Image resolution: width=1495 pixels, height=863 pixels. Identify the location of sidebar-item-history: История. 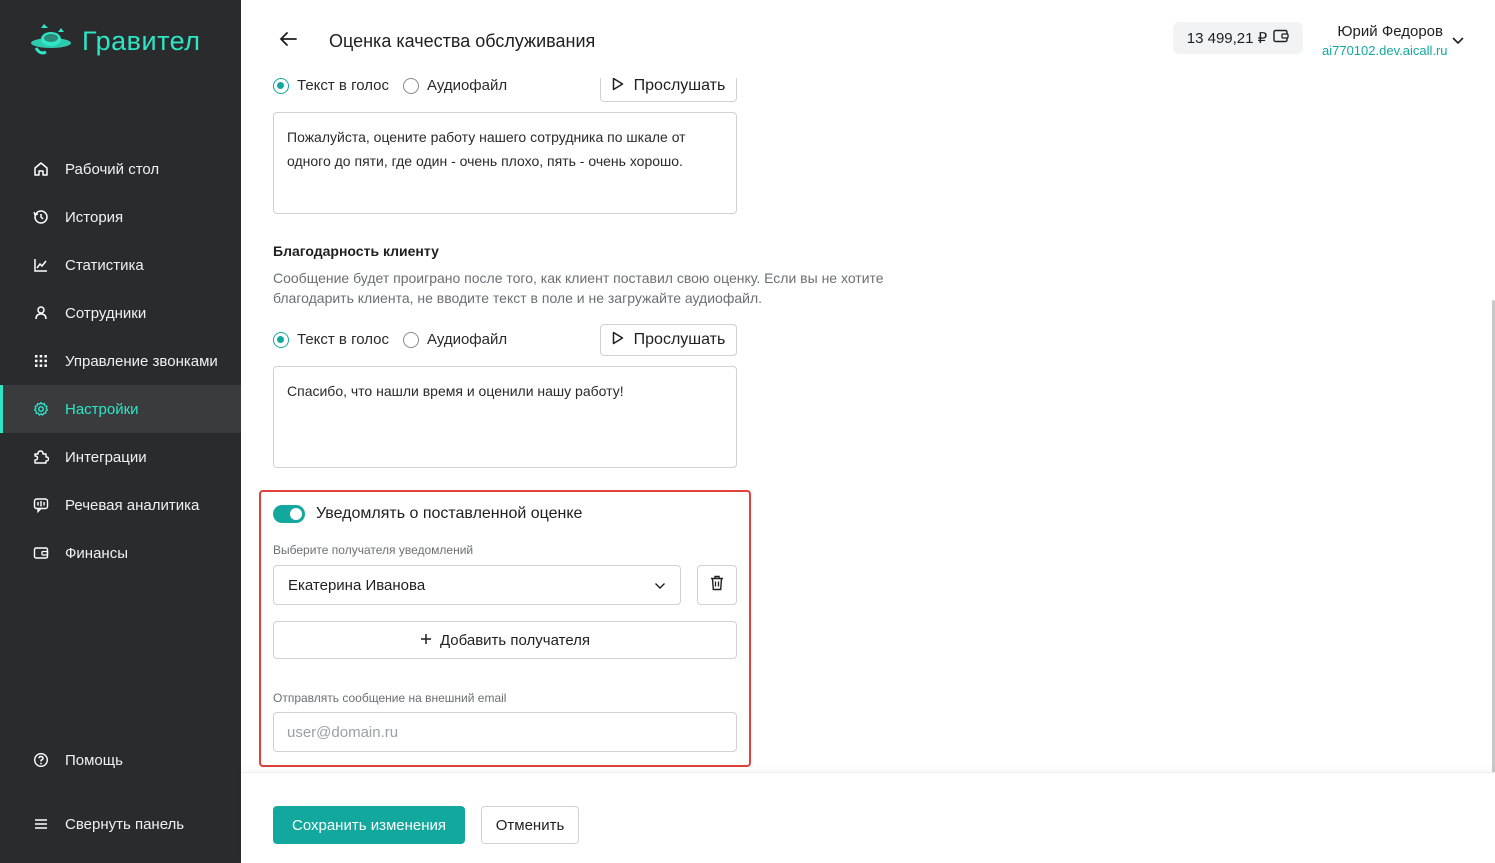
(120, 217).